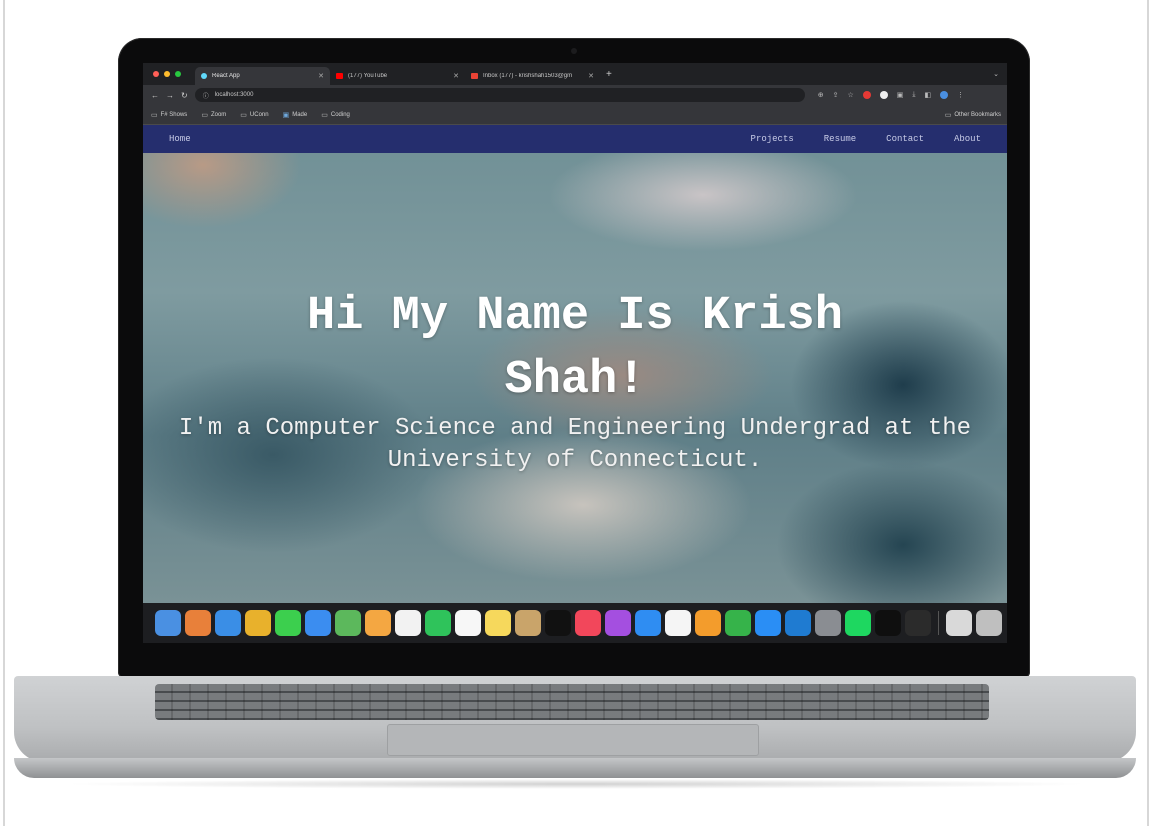 This screenshot has height=826, width=1152. Describe the element at coordinates (397, 76) in the screenshot. I see `browser-tab-youtube: (177) YouTube ✕` at that location.